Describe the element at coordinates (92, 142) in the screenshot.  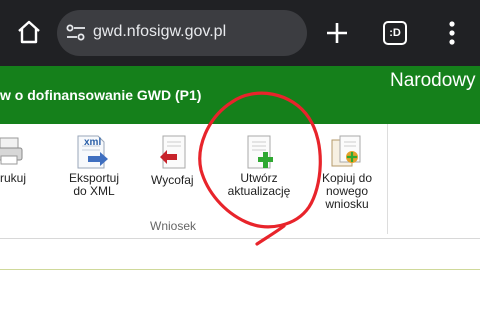
I see `svg-text: xml` at that location.